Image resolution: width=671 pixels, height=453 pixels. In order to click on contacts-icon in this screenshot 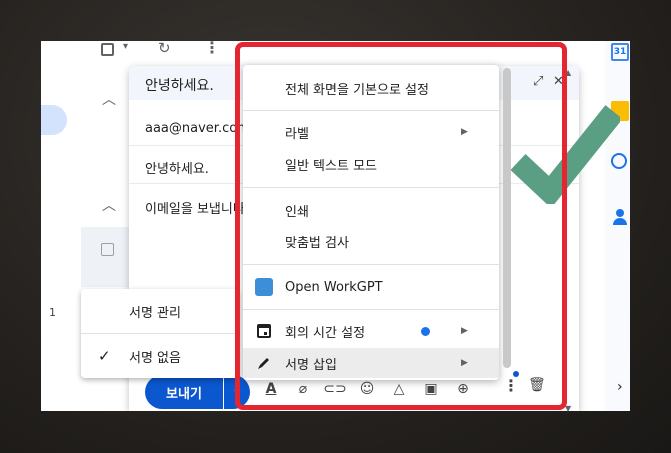, I will do `click(620, 217)`.